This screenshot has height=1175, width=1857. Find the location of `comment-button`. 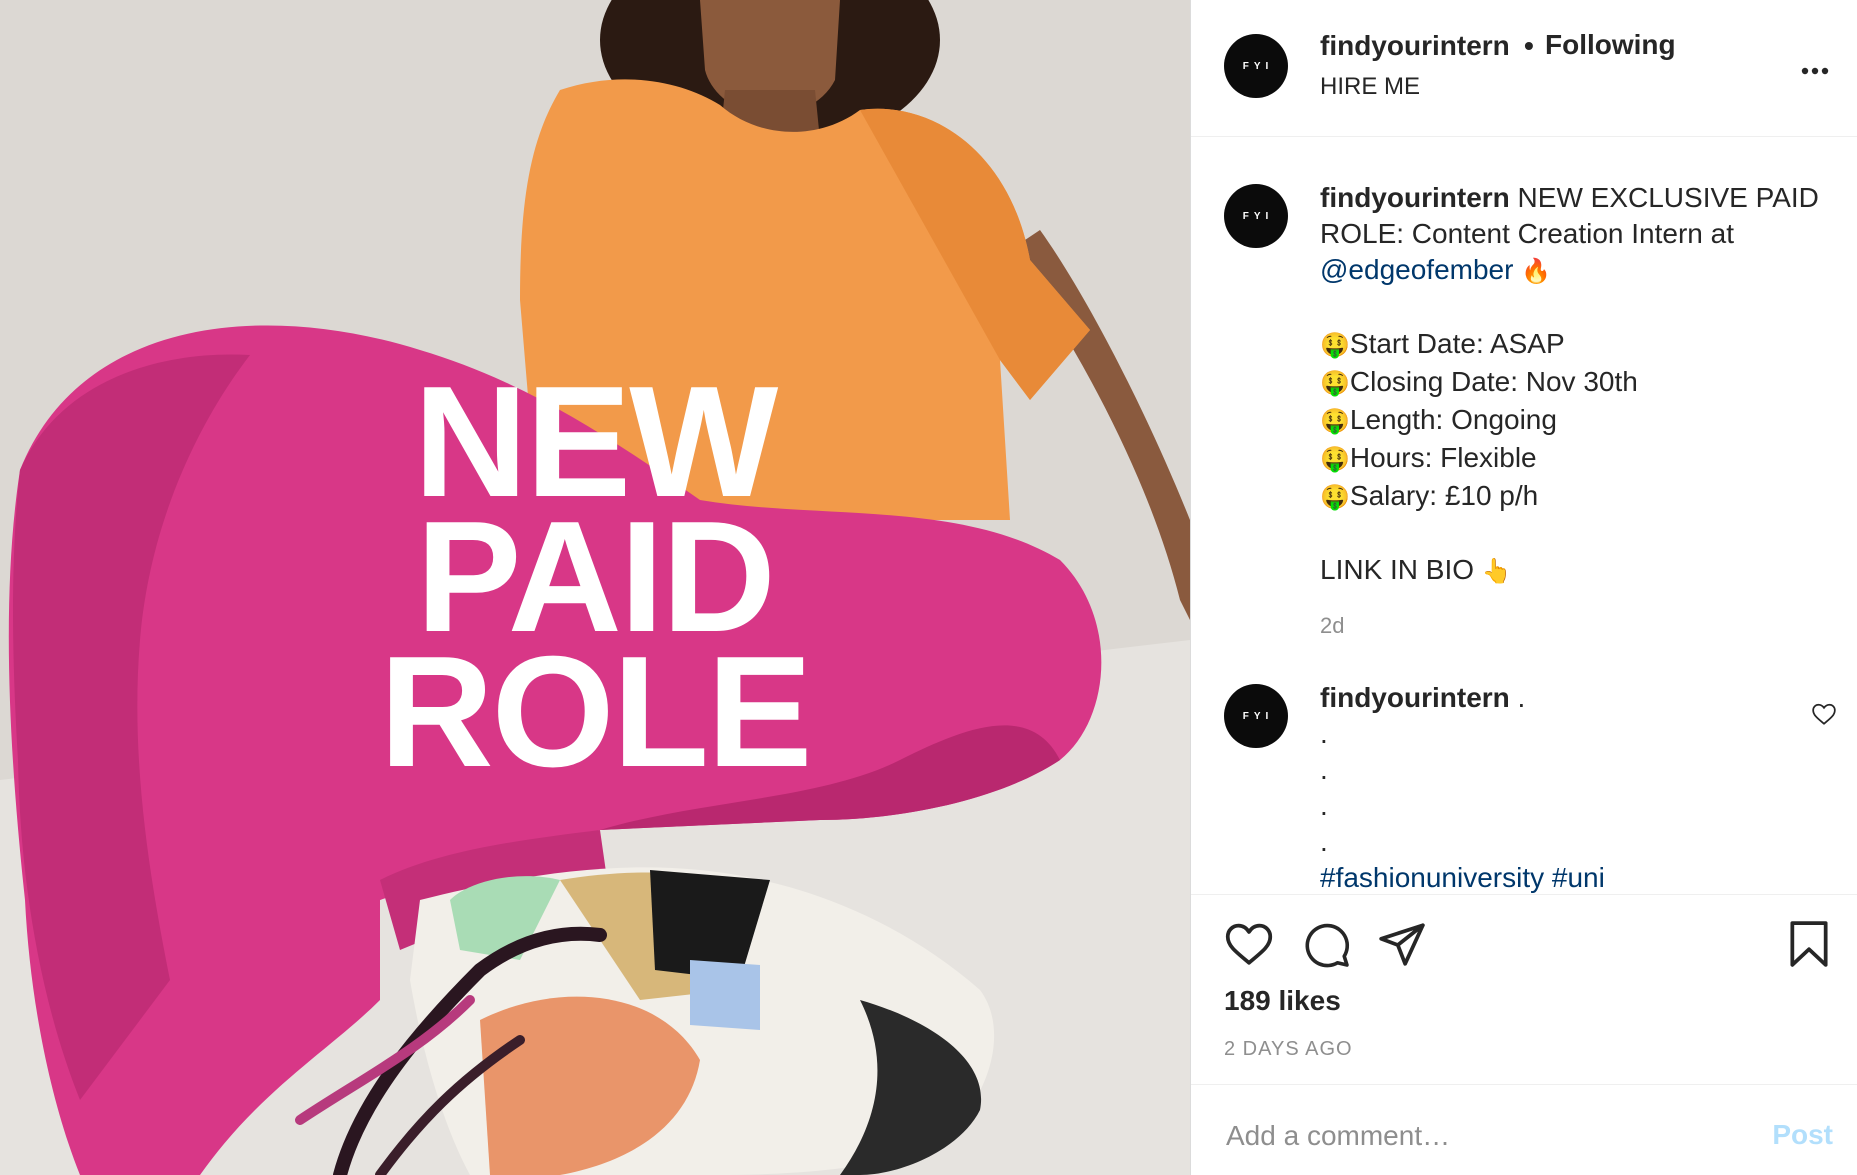

comment-button is located at coordinates (1327, 947).